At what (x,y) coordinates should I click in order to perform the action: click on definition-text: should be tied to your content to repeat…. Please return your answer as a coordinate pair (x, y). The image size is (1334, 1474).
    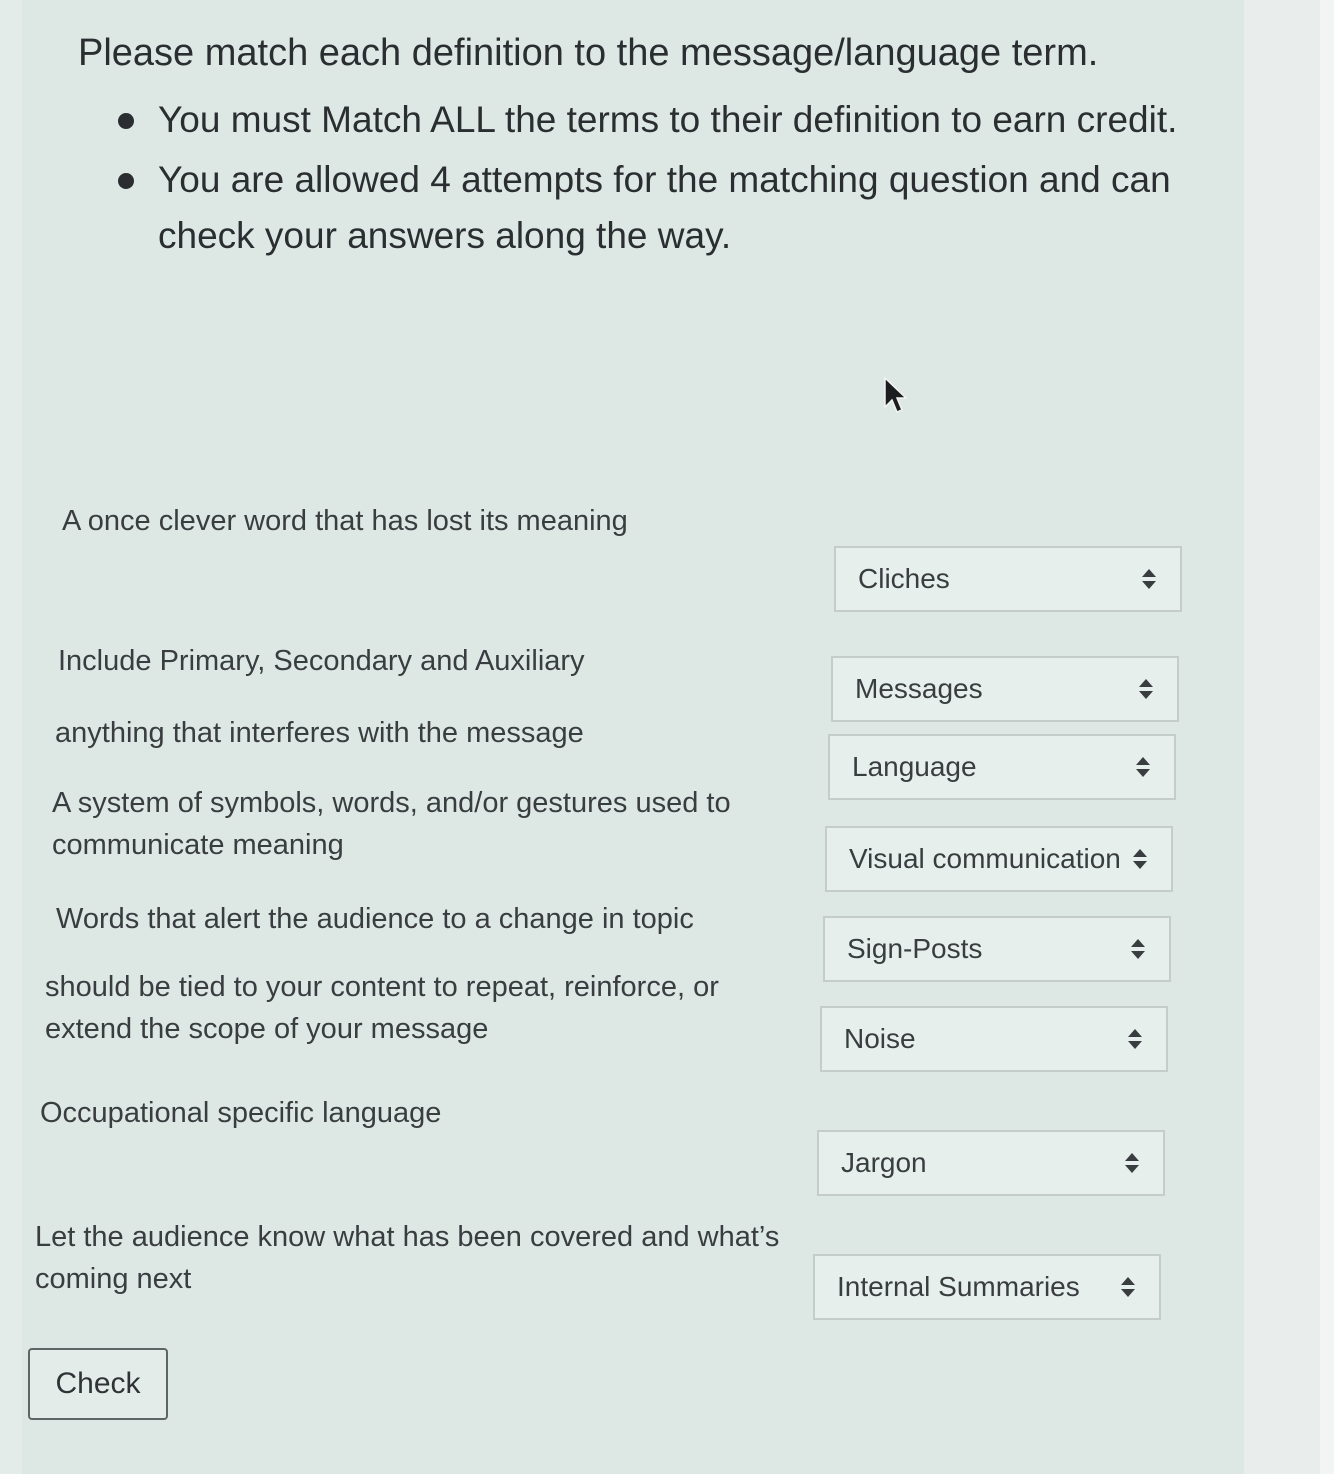
    Looking at the image, I should click on (382, 1008).